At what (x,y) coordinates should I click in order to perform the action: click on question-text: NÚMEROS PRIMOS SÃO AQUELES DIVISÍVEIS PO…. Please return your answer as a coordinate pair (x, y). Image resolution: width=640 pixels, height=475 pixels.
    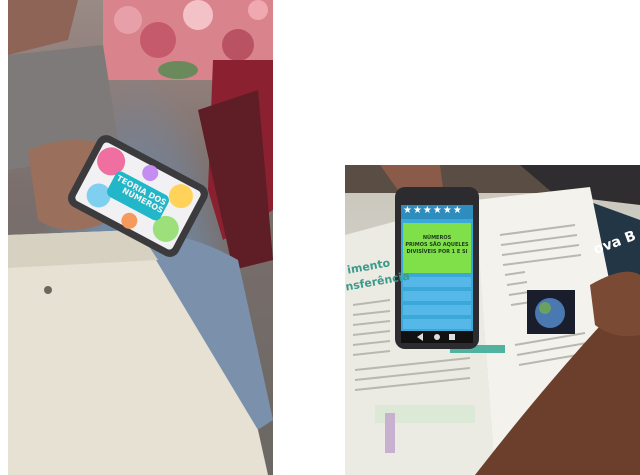
    Looking at the image, I should click on (437, 245).